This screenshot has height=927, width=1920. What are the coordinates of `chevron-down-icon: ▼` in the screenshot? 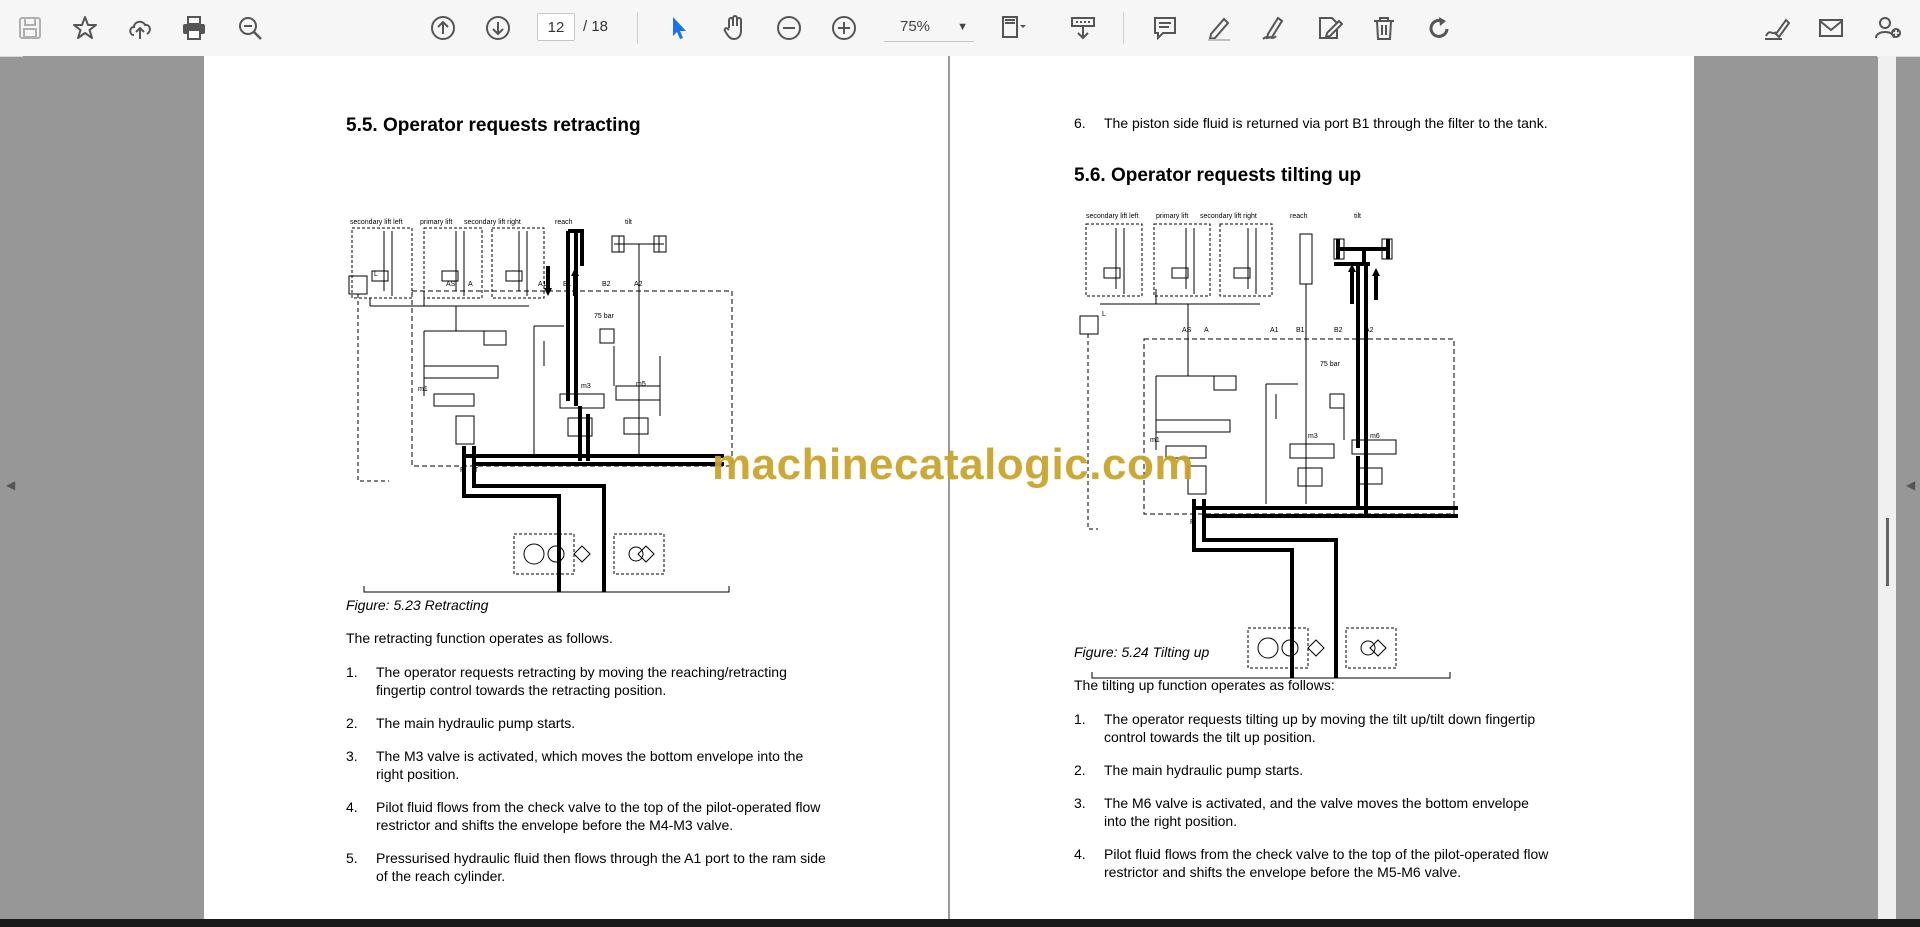 It's located at (962, 27).